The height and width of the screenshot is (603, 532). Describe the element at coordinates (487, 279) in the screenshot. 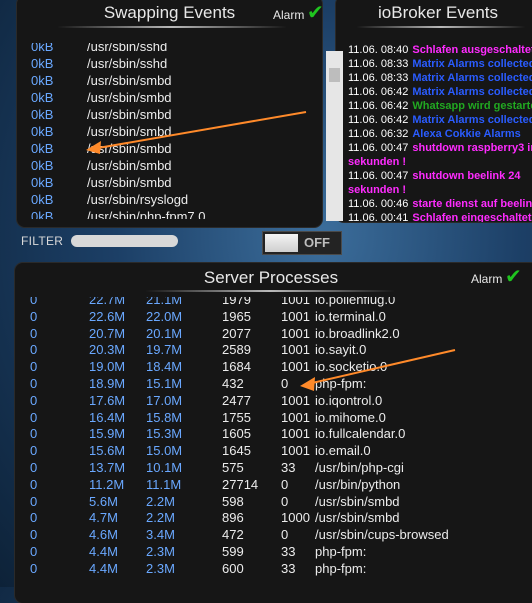

I see `alarm-label: Alarm` at that location.